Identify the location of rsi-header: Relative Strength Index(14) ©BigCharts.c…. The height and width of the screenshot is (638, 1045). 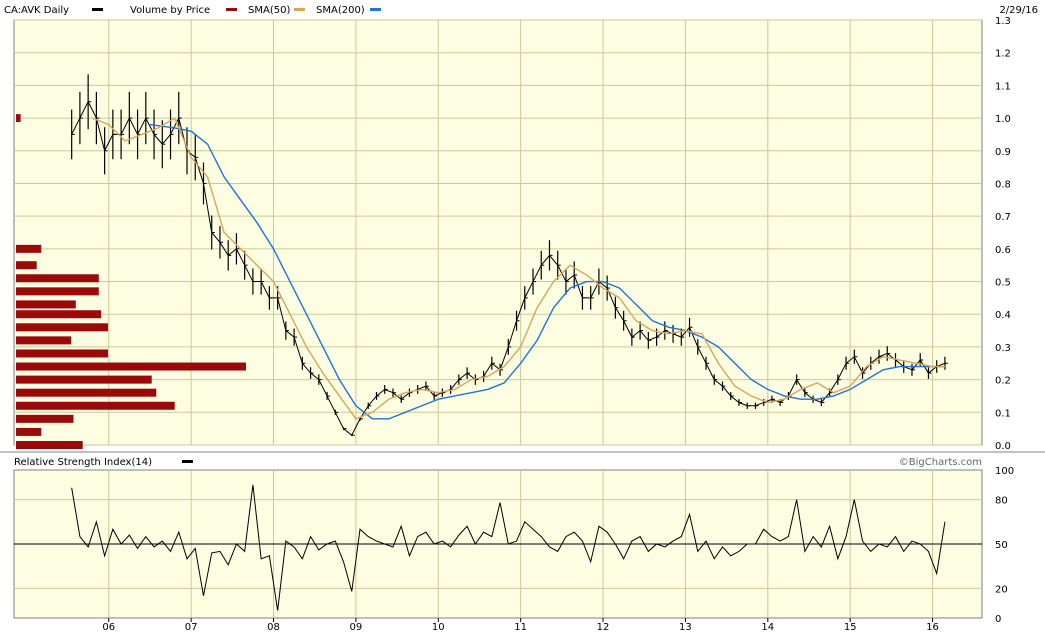
(522, 460).